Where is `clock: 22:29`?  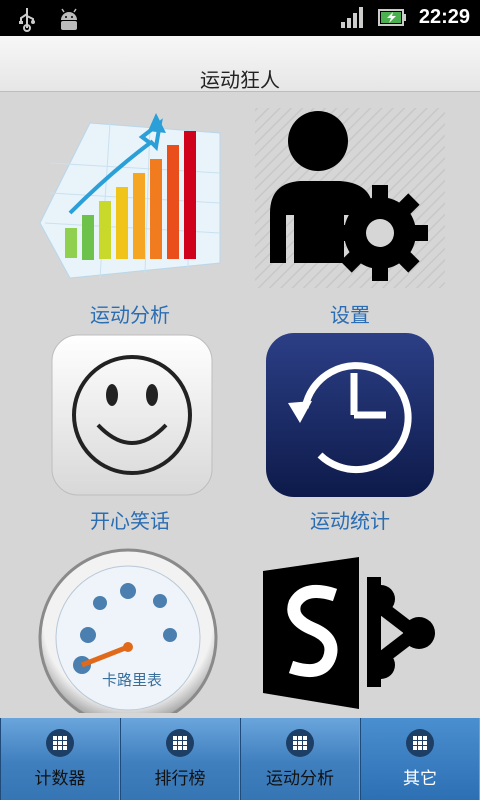 clock: 22:29 is located at coordinates (444, 16).